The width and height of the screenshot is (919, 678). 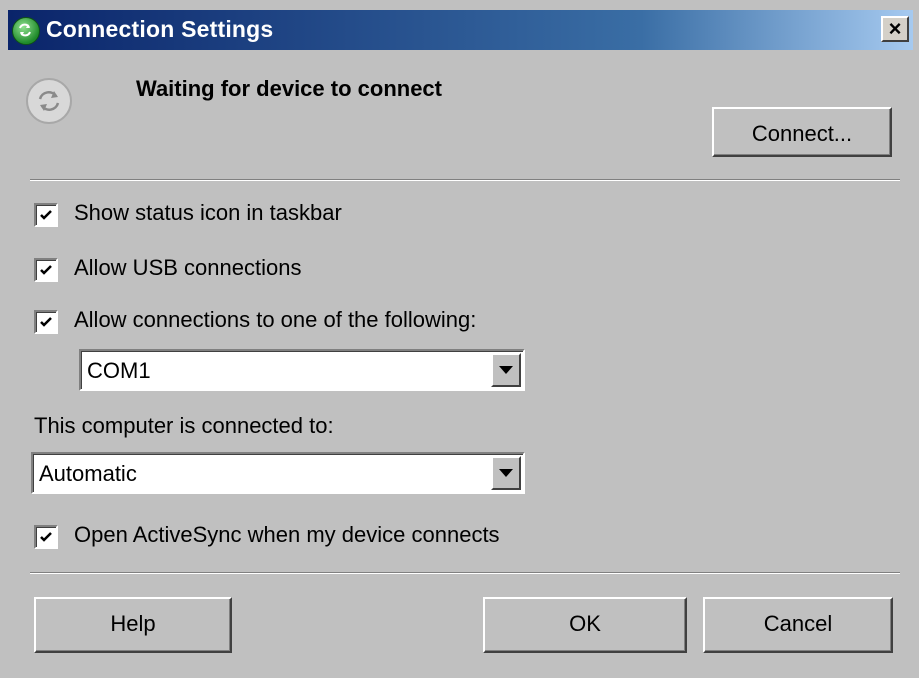 What do you see at coordinates (184, 425) in the screenshot?
I see `connected-to-label: This computer is connected to:` at bounding box center [184, 425].